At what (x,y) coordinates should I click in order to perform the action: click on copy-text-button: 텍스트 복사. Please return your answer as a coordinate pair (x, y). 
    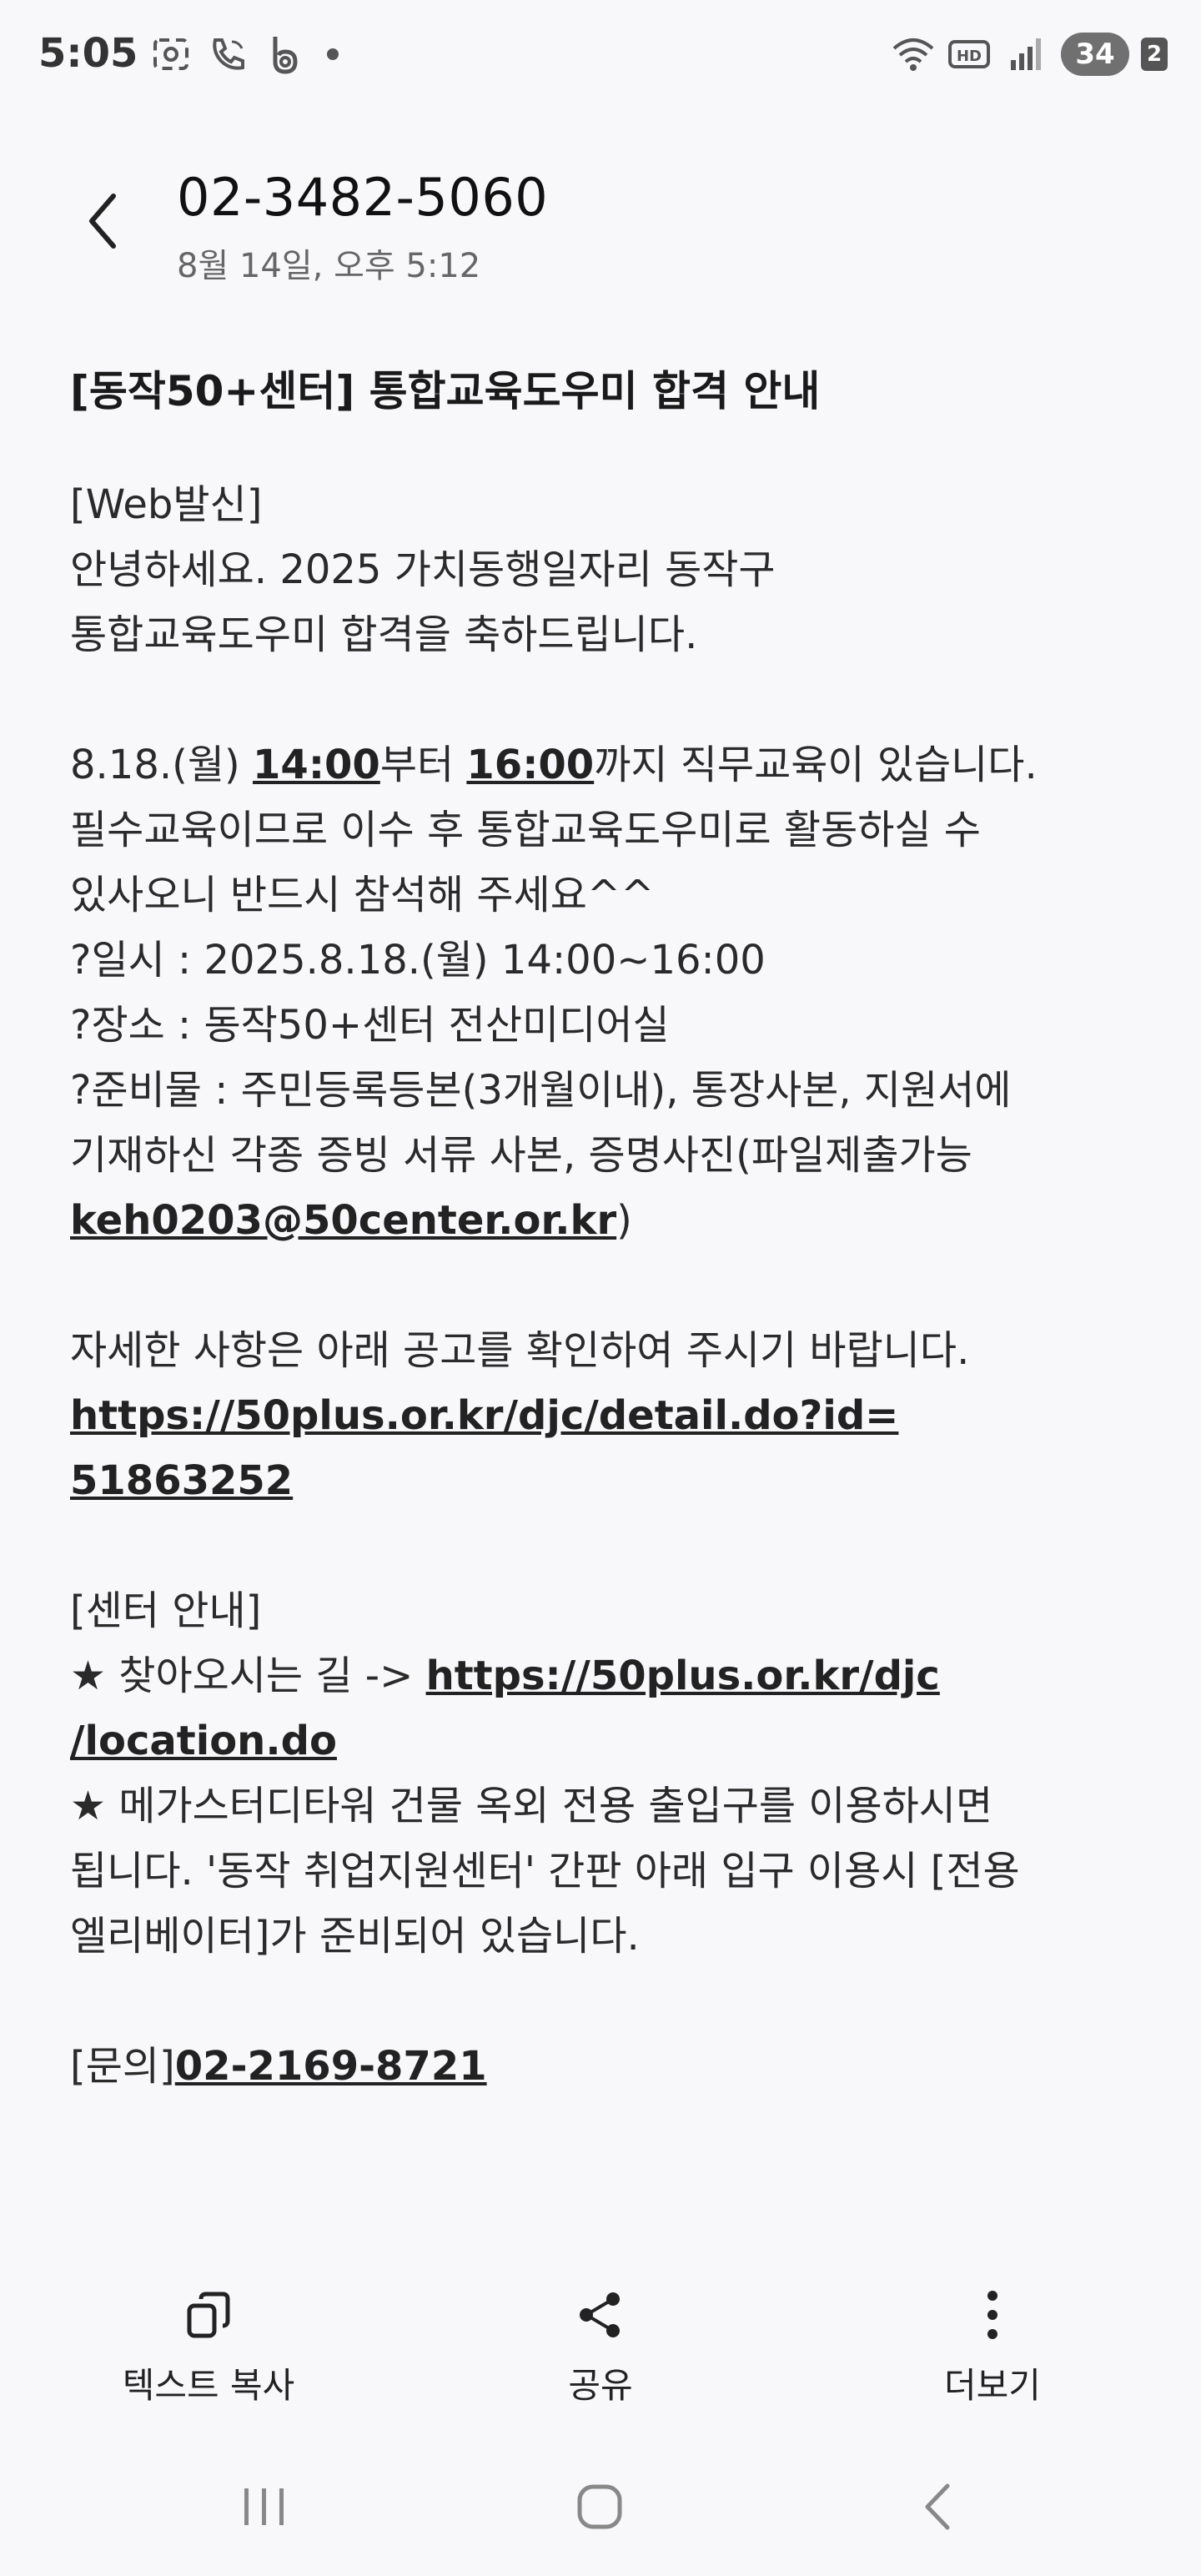
    Looking at the image, I should click on (209, 2347).